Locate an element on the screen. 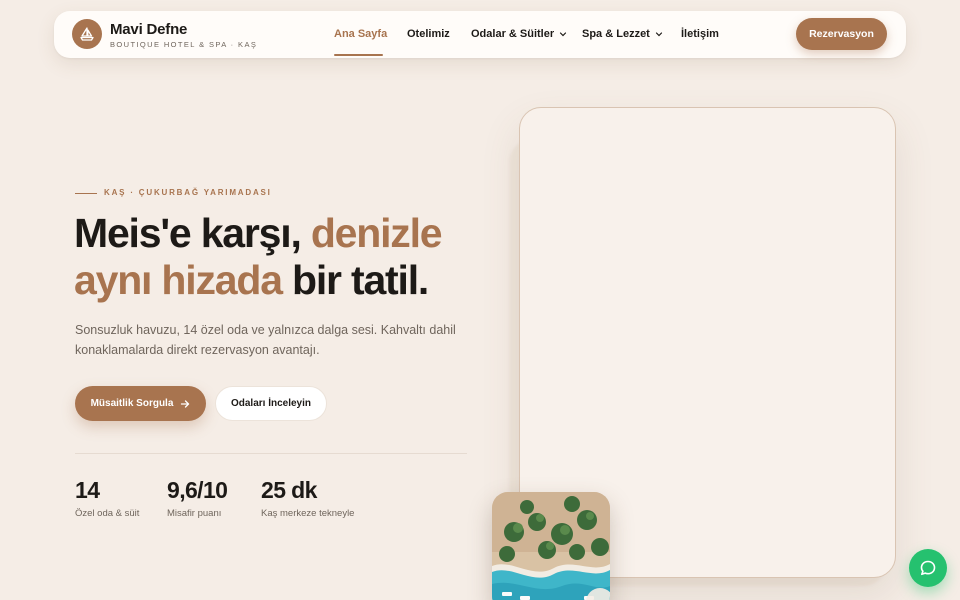 Image resolution: width=960 pixels, height=600 pixels. nav-item-iletisim: İletişim is located at coordinates (700, 34).